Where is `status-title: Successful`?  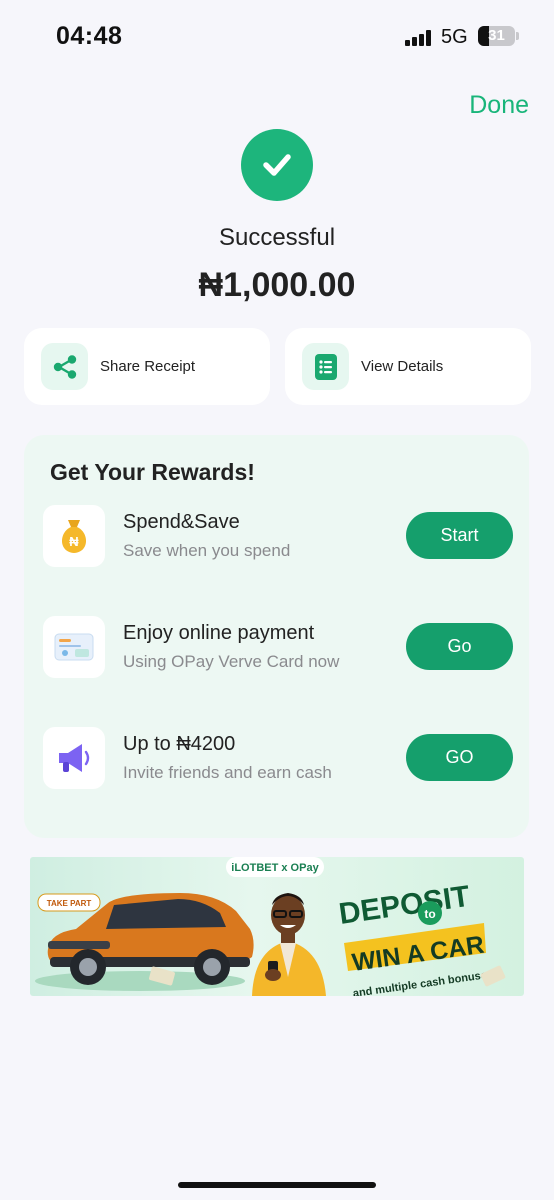
status-title: Successful is located at coordinates (277, 237).